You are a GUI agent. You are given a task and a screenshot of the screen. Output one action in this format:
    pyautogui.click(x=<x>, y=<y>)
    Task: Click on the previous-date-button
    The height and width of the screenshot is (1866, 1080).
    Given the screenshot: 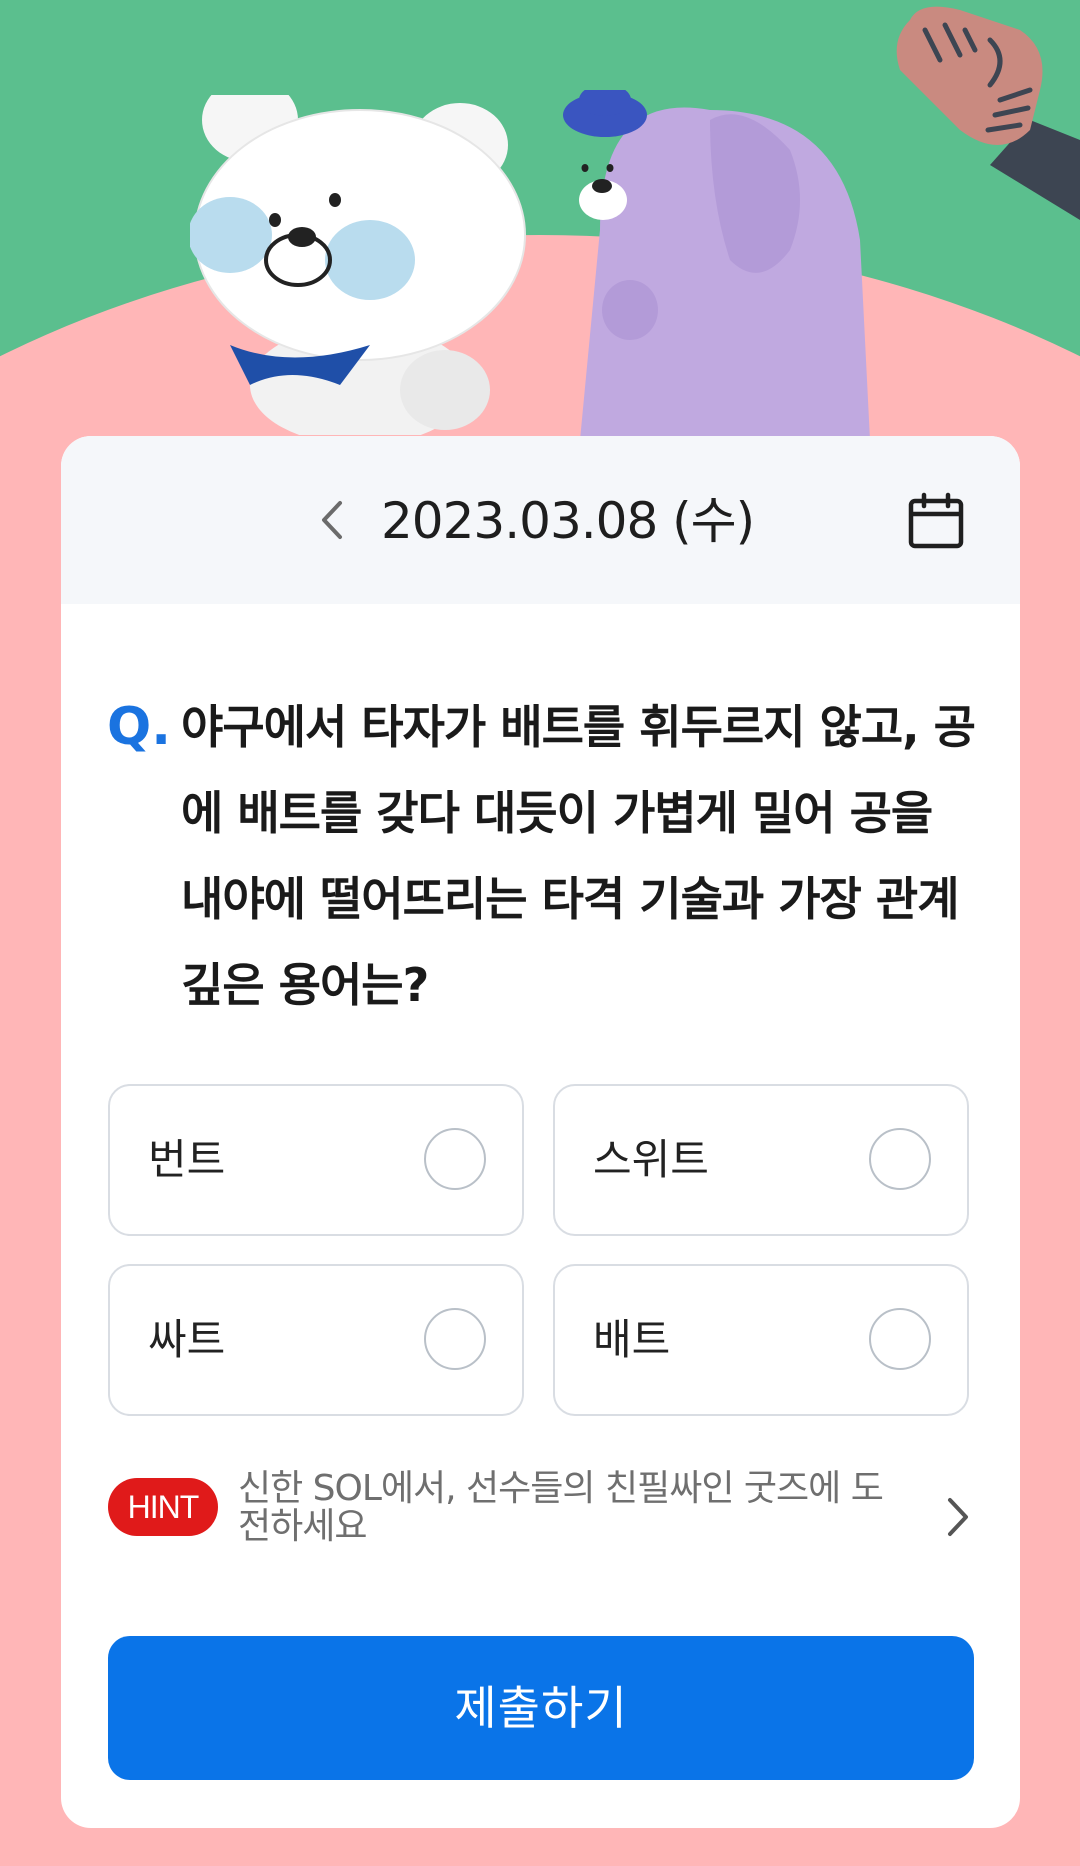 What is the action you would take?
    pyautogui.click(x=331, y=520)
    